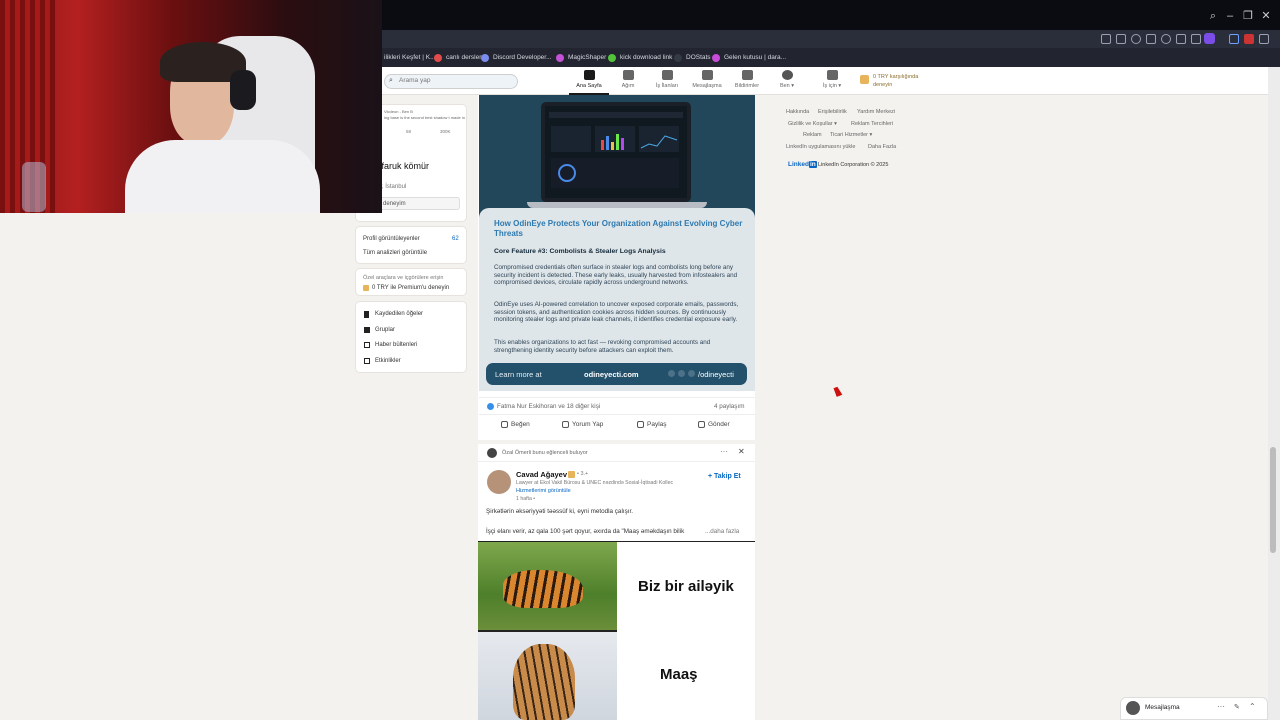 The height and width of the screenshot is (720, 1280). I want to click on thumbs-up-icon, so click(504, 424).